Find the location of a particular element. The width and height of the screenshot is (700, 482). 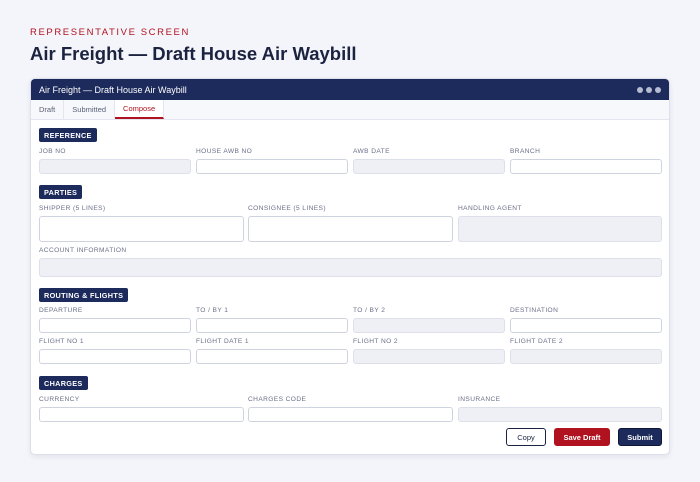

flight-date-1-field is located at coordinates (272, 356).